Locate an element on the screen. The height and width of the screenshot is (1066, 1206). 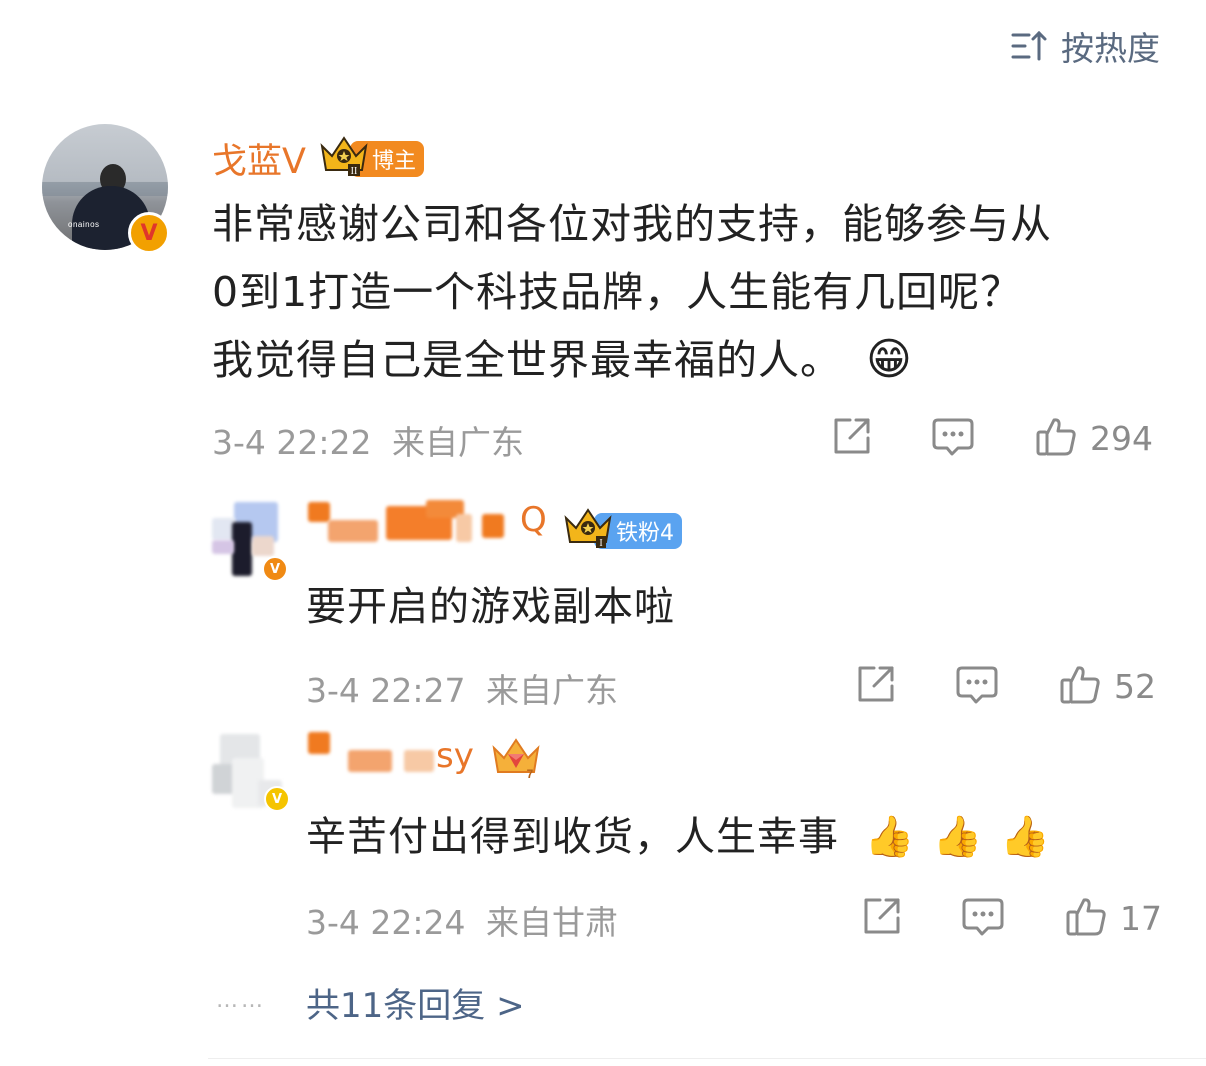
reply-author: Q is located at coordinates (427, 523).